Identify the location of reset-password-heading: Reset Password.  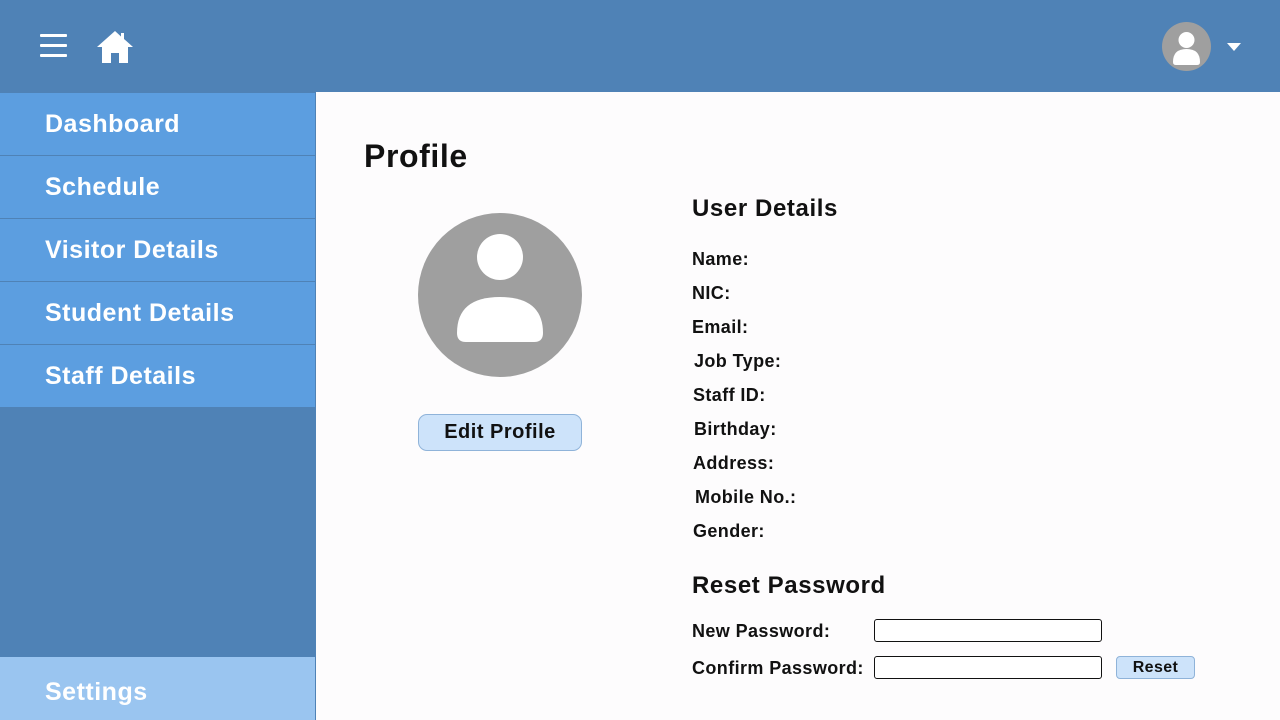
(789, 585).